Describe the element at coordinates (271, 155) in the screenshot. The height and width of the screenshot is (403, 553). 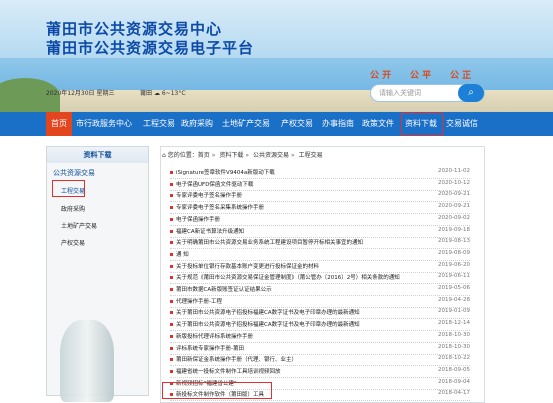
I see `breadcrumb-item: 公共资源交易` at that location.